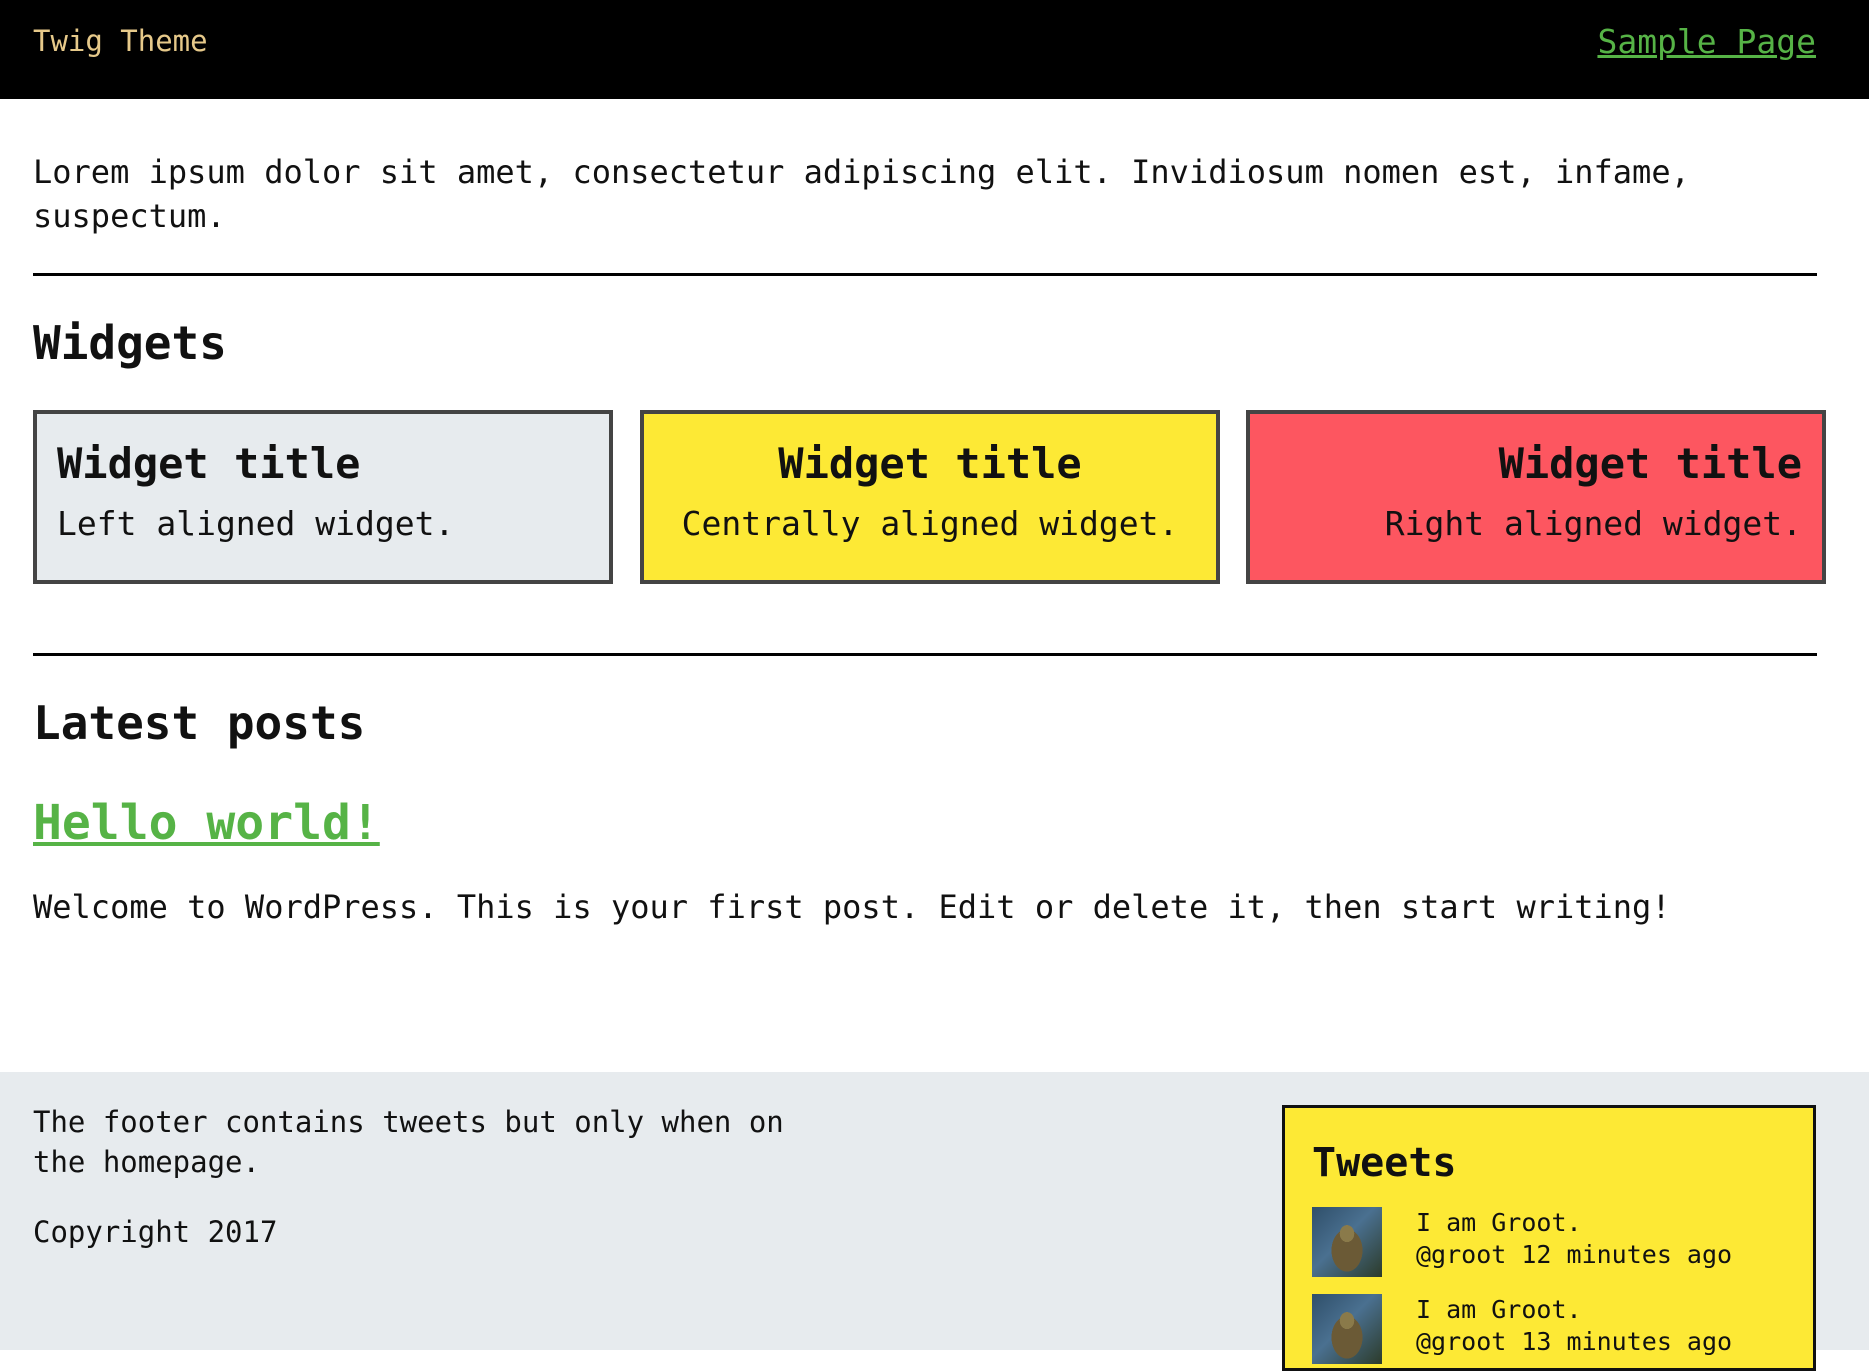 The width and height of the screenshot is (1869, 1371). I want to click on tweet-meta: @groot 13 minutes ago, so click(1574, 1341).